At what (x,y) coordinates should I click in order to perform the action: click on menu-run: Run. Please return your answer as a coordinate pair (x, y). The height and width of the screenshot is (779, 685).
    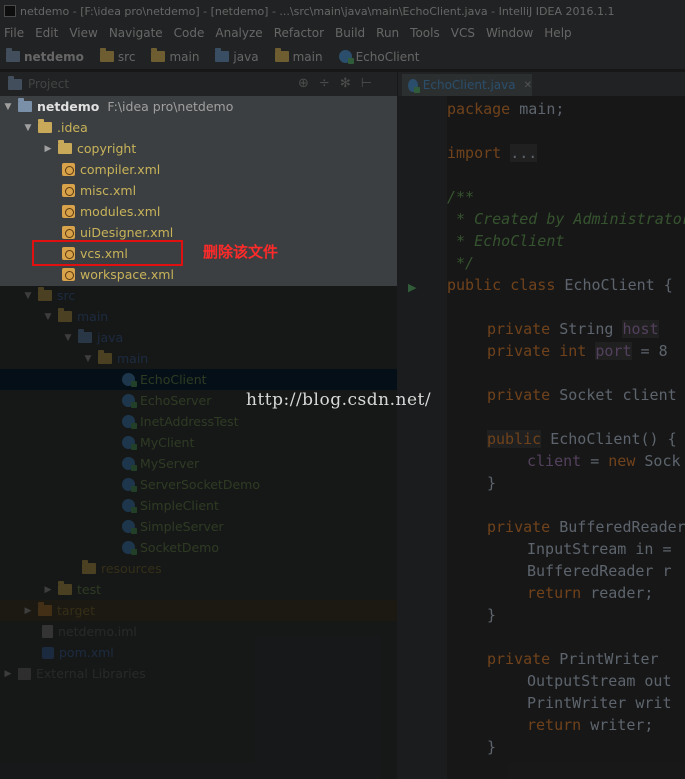
    Looking at the image, I should click on (387, 33).